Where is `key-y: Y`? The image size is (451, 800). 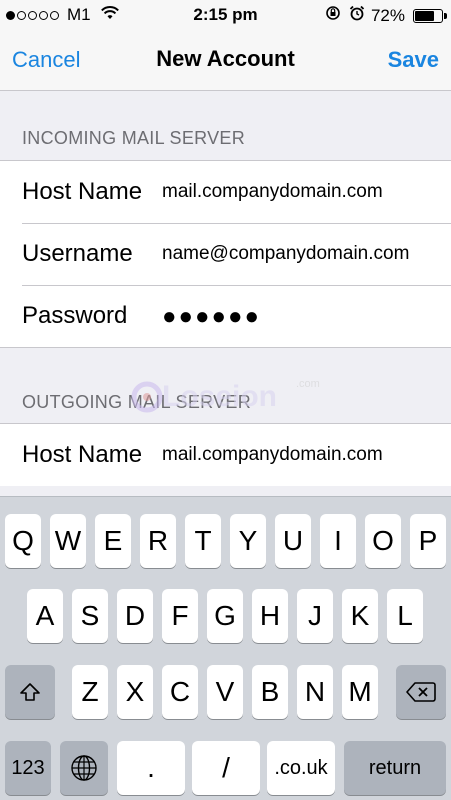
key-y: Y is located at coordinates (248, 541).